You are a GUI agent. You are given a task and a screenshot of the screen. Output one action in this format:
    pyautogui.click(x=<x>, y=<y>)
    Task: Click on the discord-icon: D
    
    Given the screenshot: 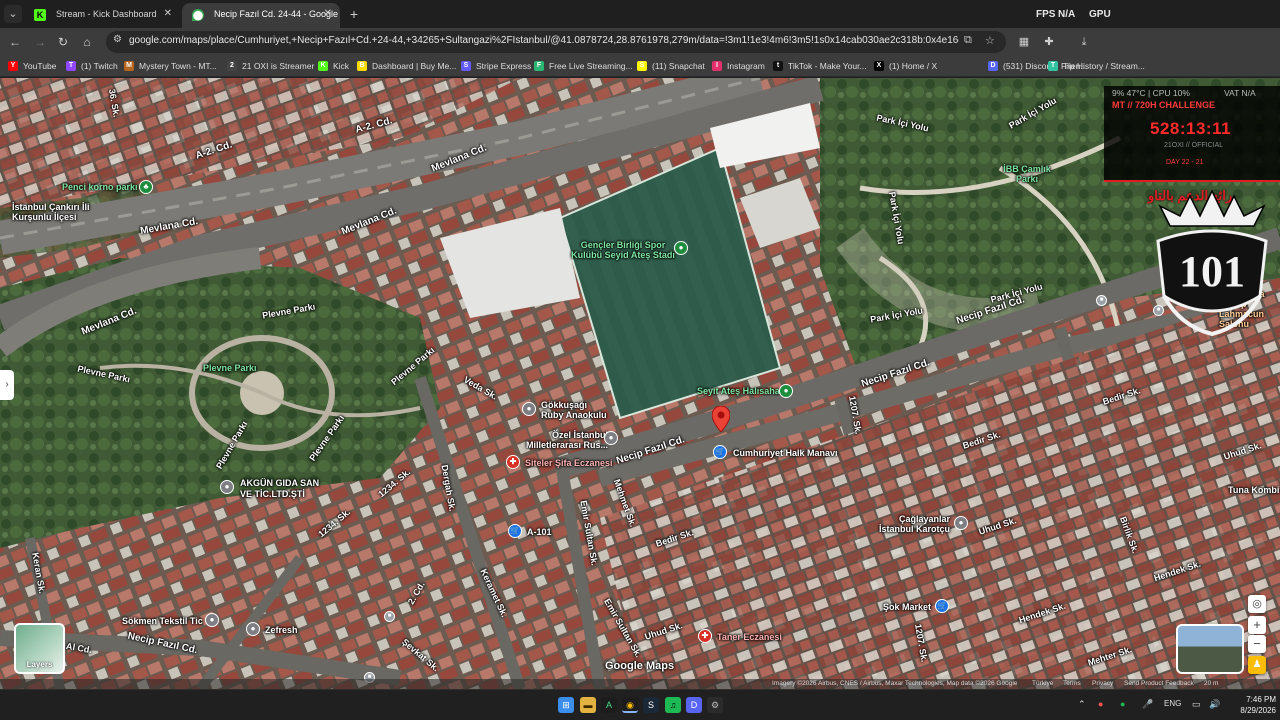 What is the action you would take?
    pyautogui.click(x=694, y=705)
    